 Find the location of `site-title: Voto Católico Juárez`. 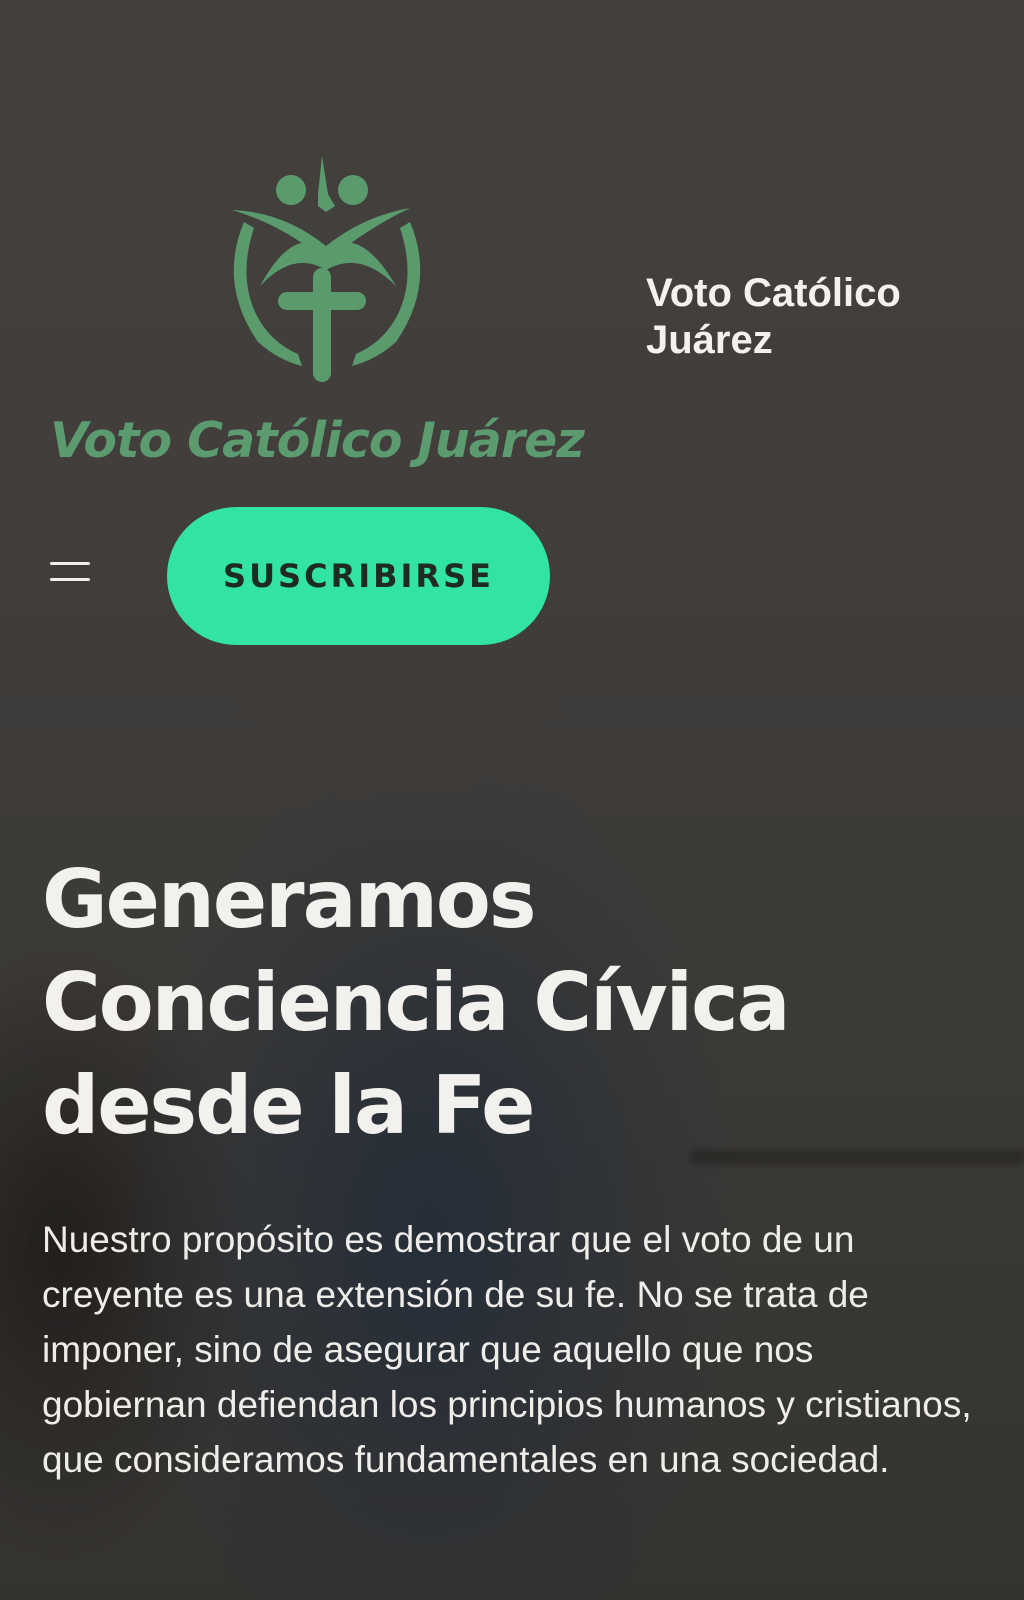

site-title: Voto Católico Juárez is located at coordinates (811, 317).